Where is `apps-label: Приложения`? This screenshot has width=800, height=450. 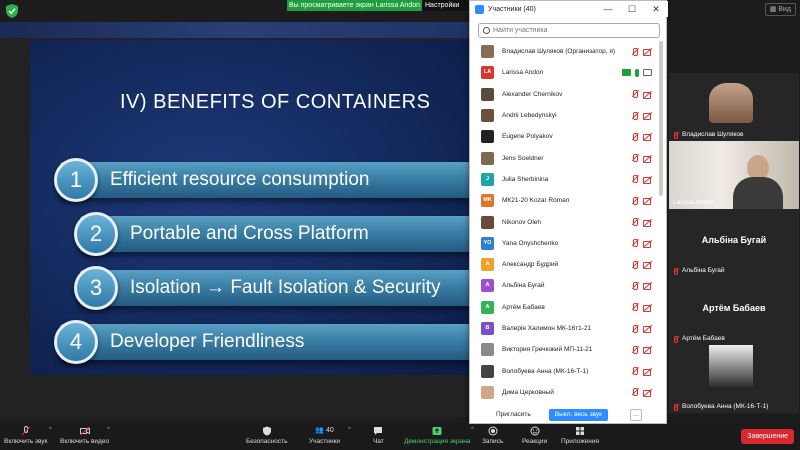 apps-label: Приложения is located at coordinates (580, 441).